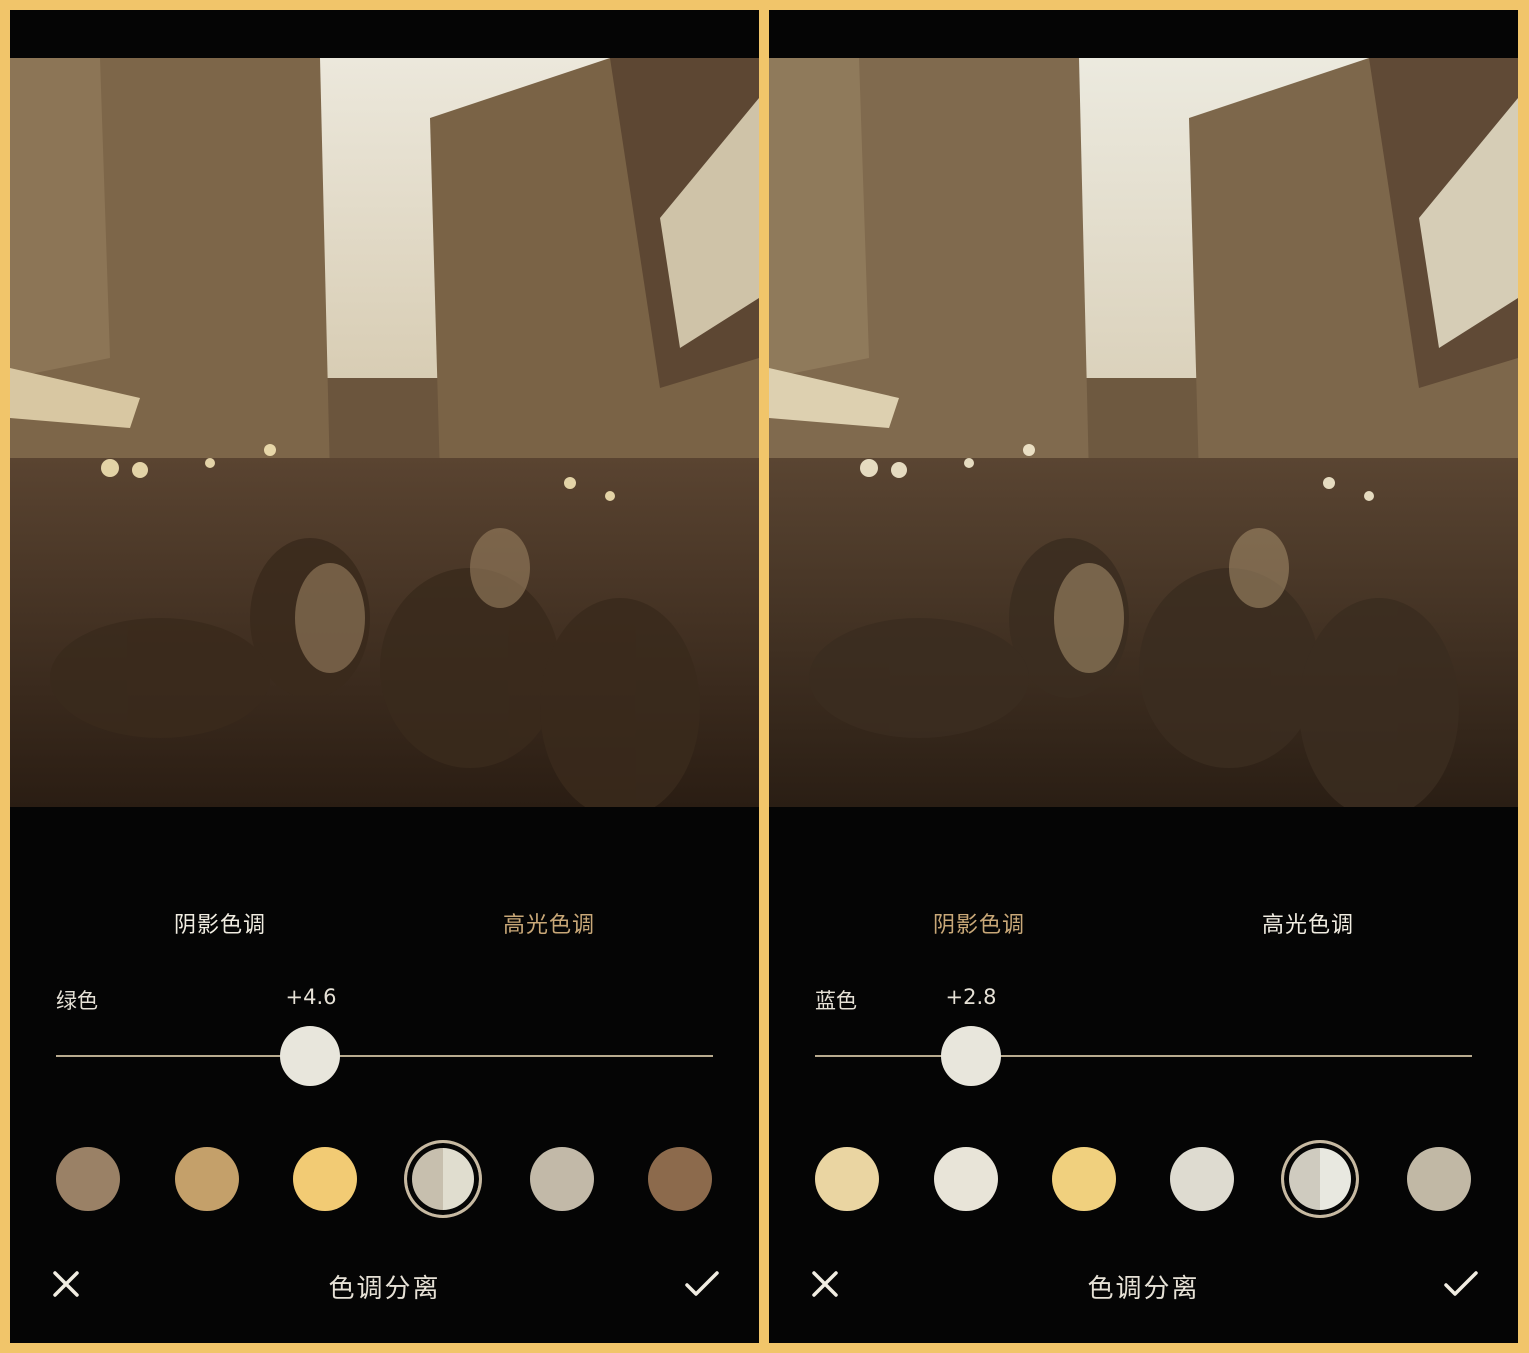  What do you see at coordinates (971, 997) in the screenshot?
I see `slider-value: +2.8` at bounding box center [971, 997].